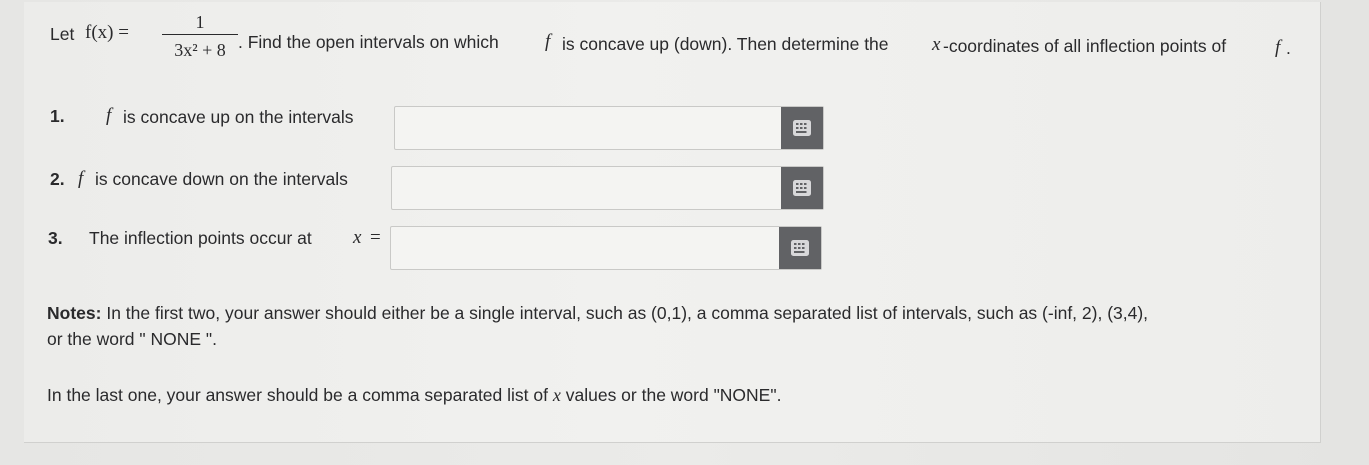  I want to click on fraction-numerator: 1, so click(200, 22).